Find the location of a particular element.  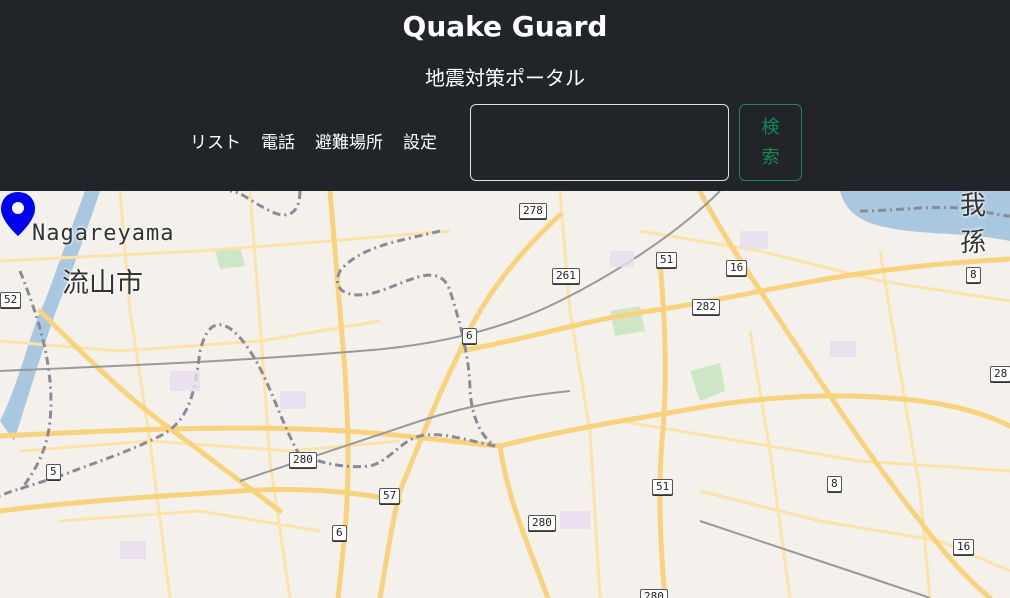

search-button: 検索 is located at coordinates (770, 142).